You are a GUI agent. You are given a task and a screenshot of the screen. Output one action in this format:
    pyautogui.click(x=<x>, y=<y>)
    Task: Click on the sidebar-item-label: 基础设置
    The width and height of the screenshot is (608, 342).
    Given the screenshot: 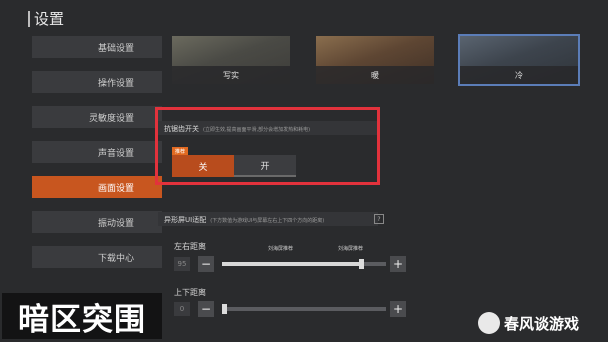 What is the action you would take?
    pyautogui.click(x=115, y=48)
    